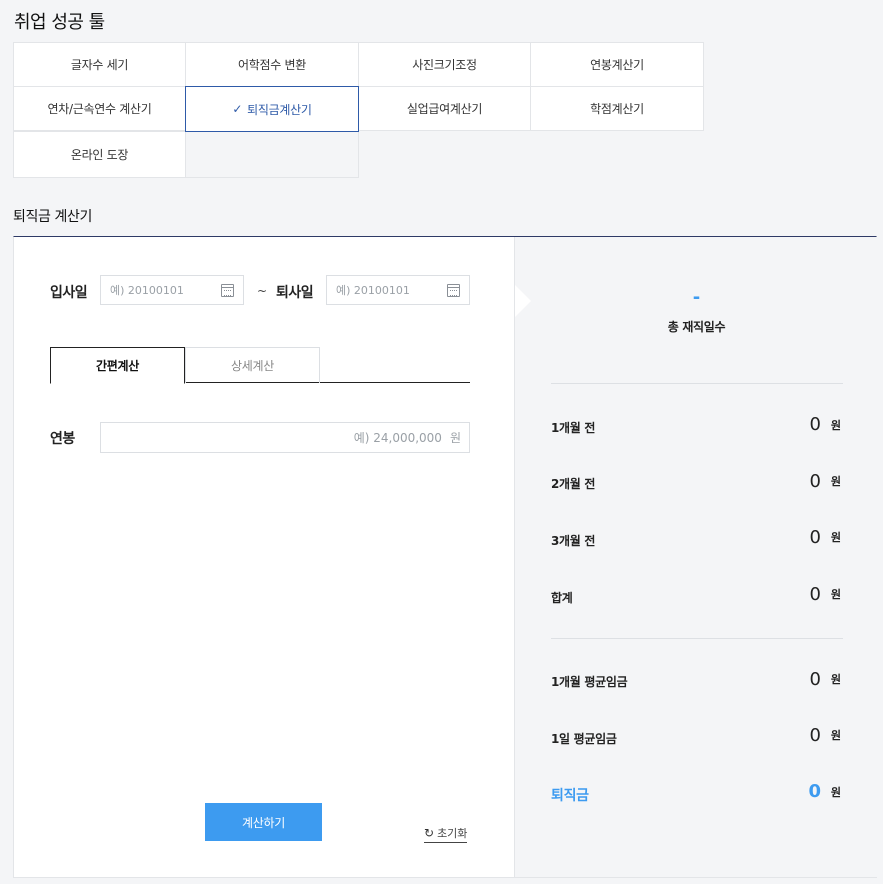 The image size is (883, 884). I want to click on section-title: 퇴직금 계산기, so click(52, 217).